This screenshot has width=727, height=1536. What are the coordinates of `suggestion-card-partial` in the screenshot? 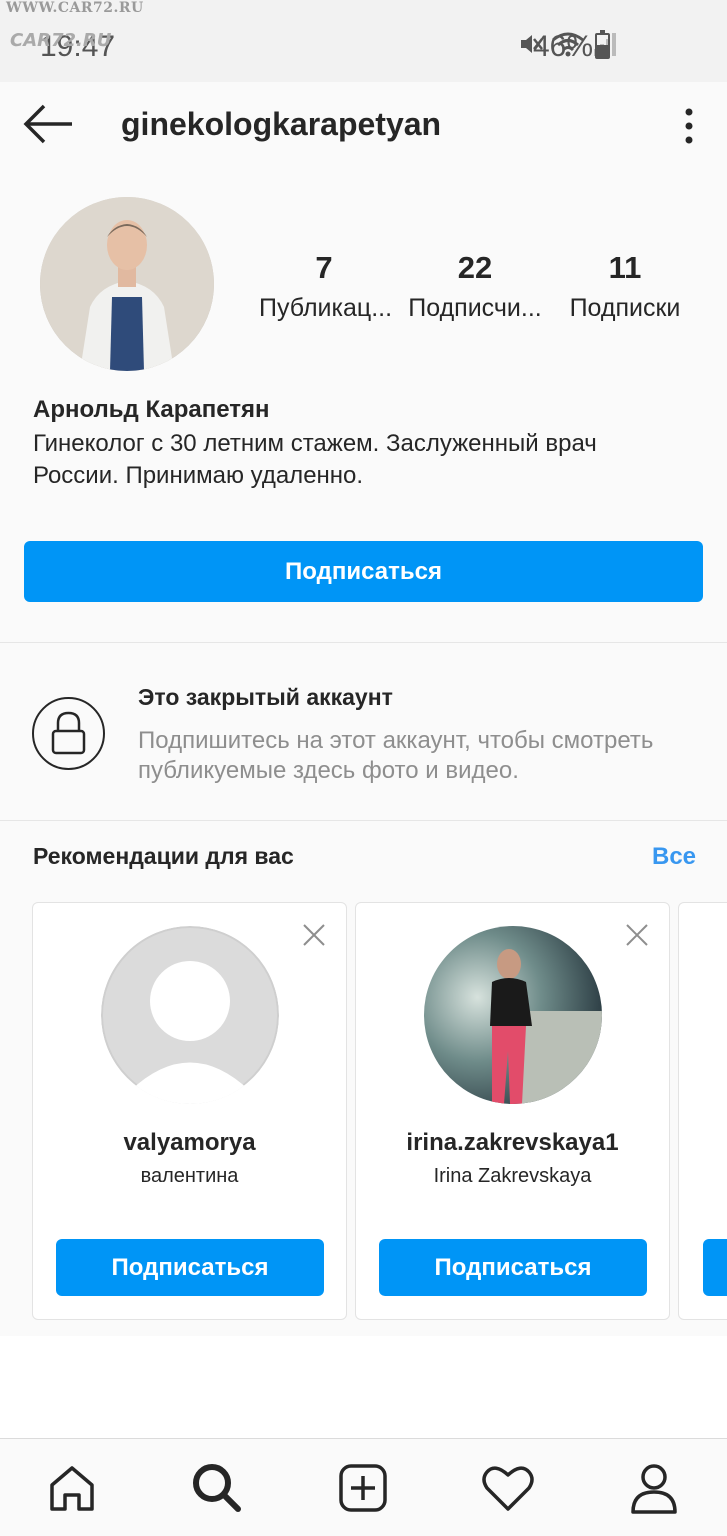 It's located at (702, 1111).